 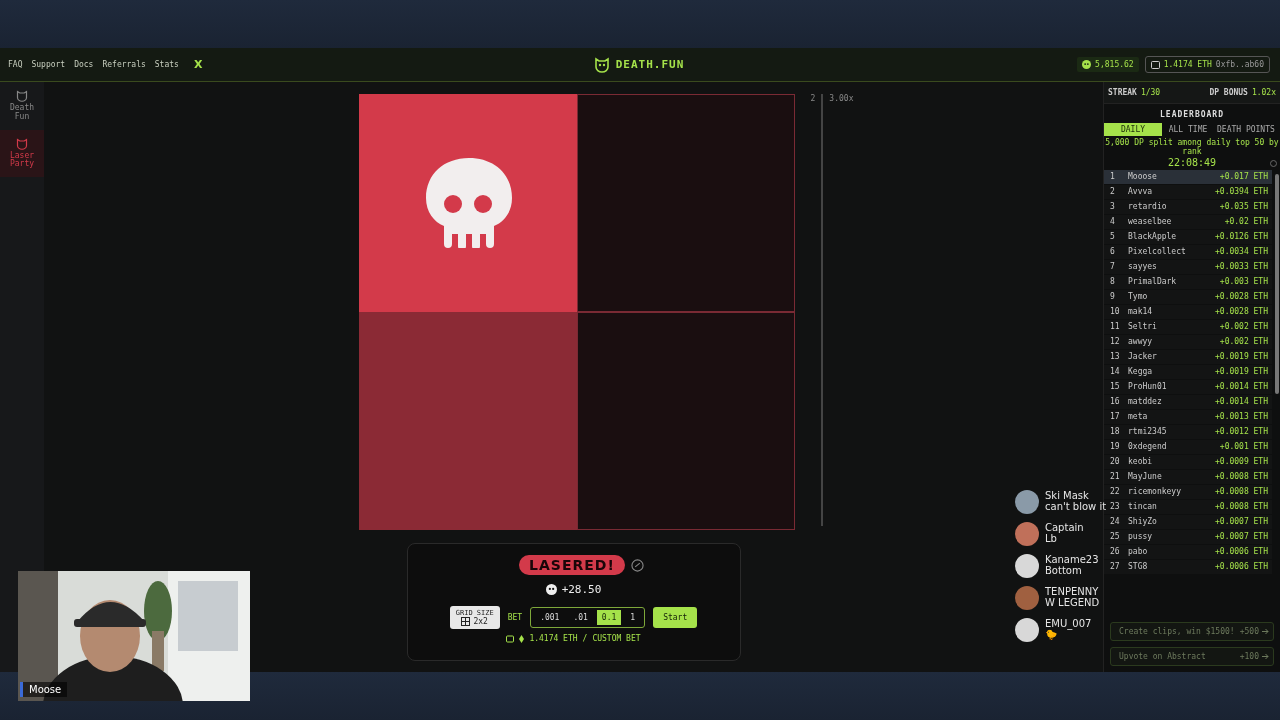 I want to click on leaderboard-tab: ALL TIME, so click(x=1188, y=129).